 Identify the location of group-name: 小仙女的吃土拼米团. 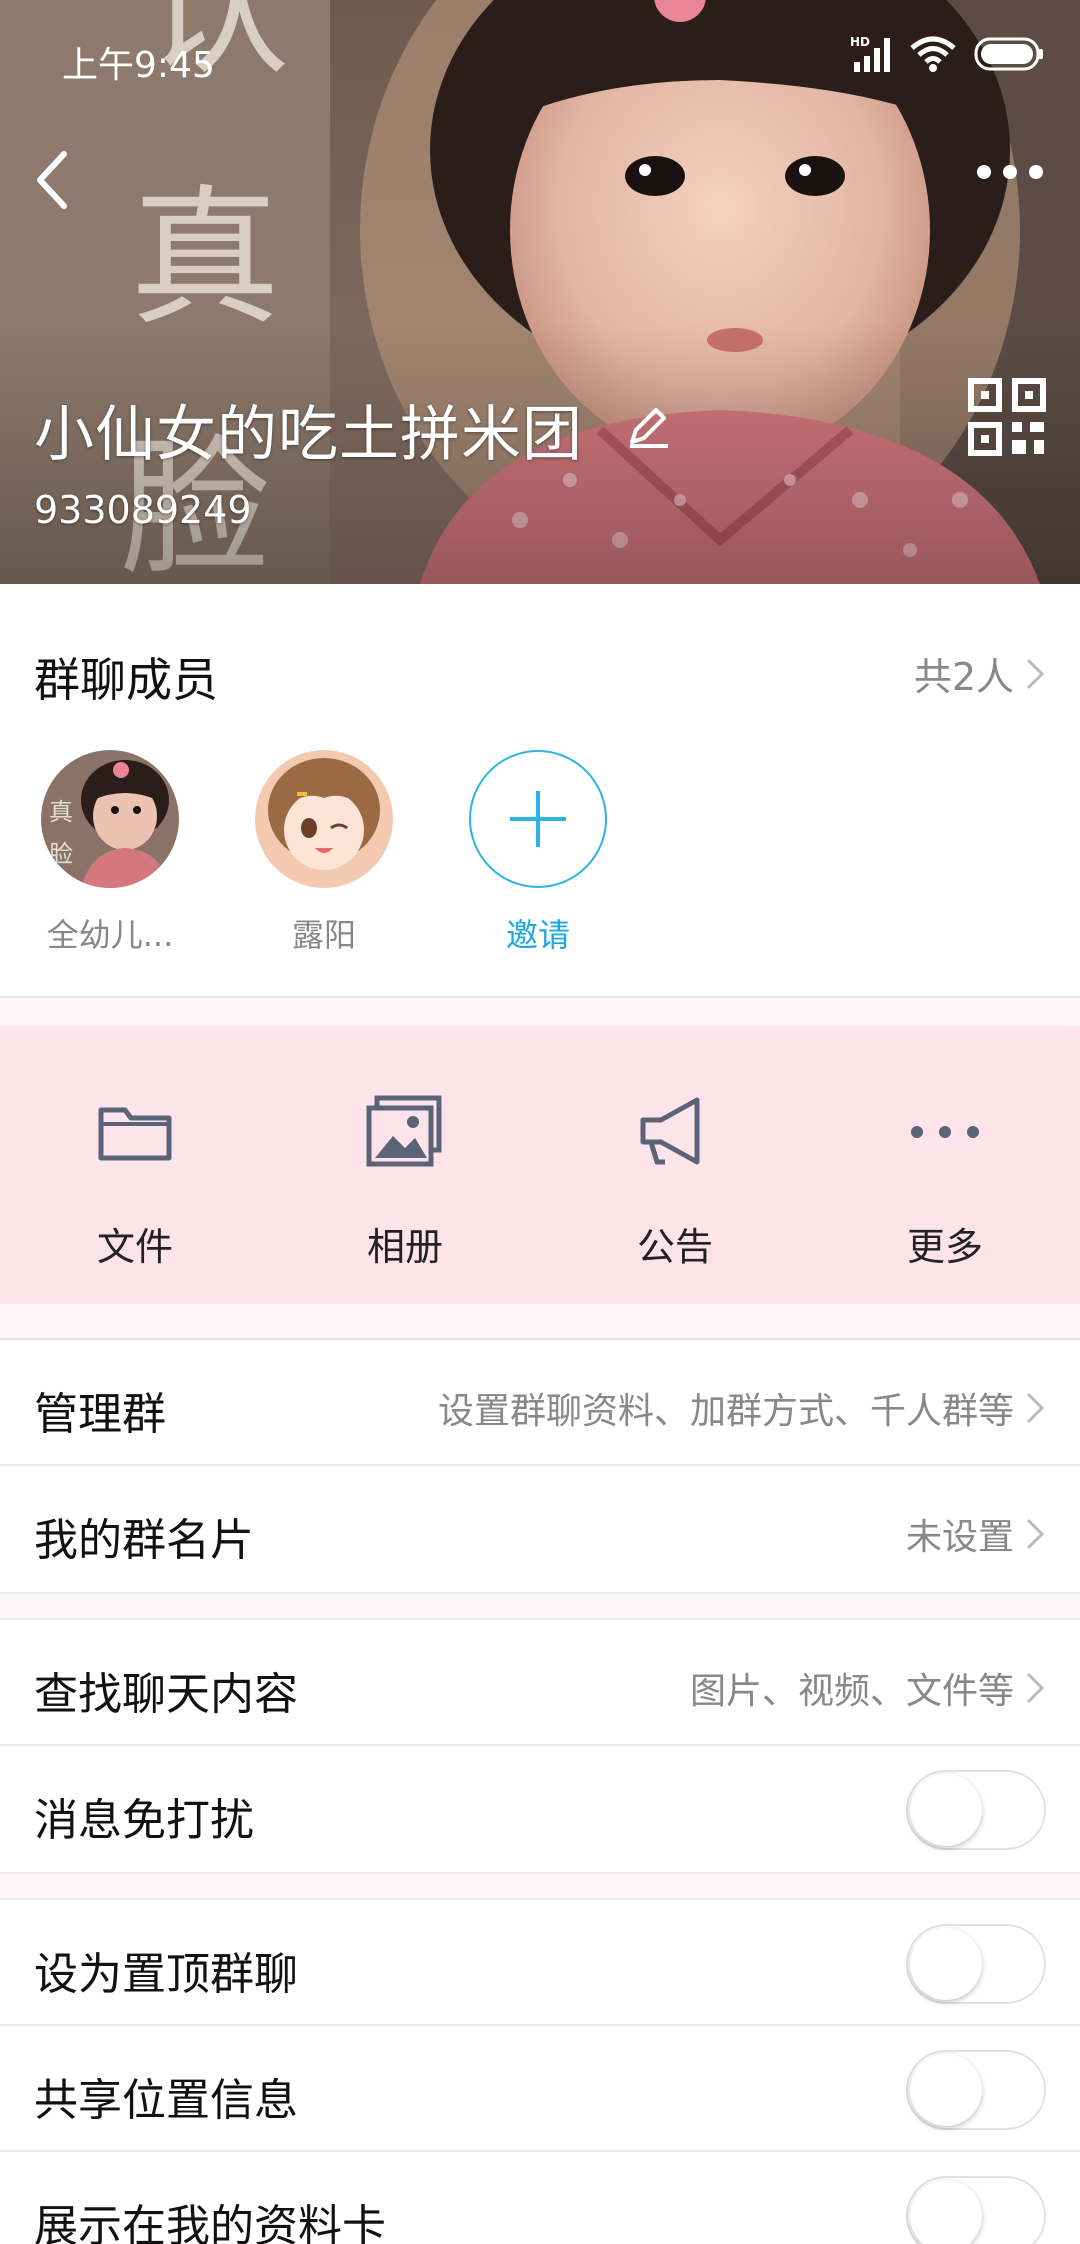
(308, 435).